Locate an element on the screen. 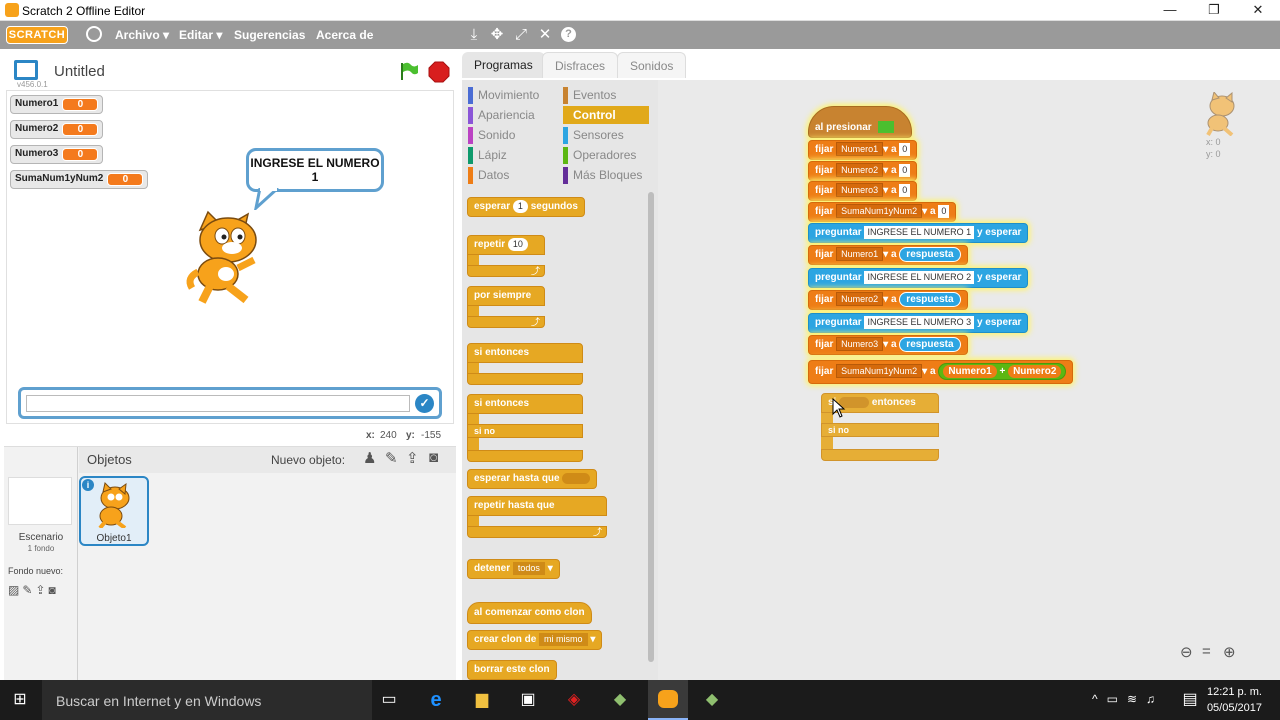 Image resolution: width=1280 pixels, height=720 pixels. category-apariencia: Apariencia is located at coordinates (514, 115).